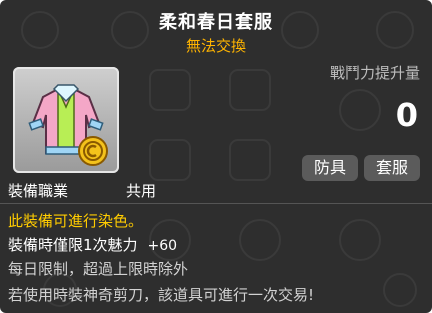  What do you see at coordinates (161, 295) in the screenshot?
I see `scissors-note: 若使用時裝神奇剪刀，該道具可進行一次交易!` at bounding box center [161, 295].